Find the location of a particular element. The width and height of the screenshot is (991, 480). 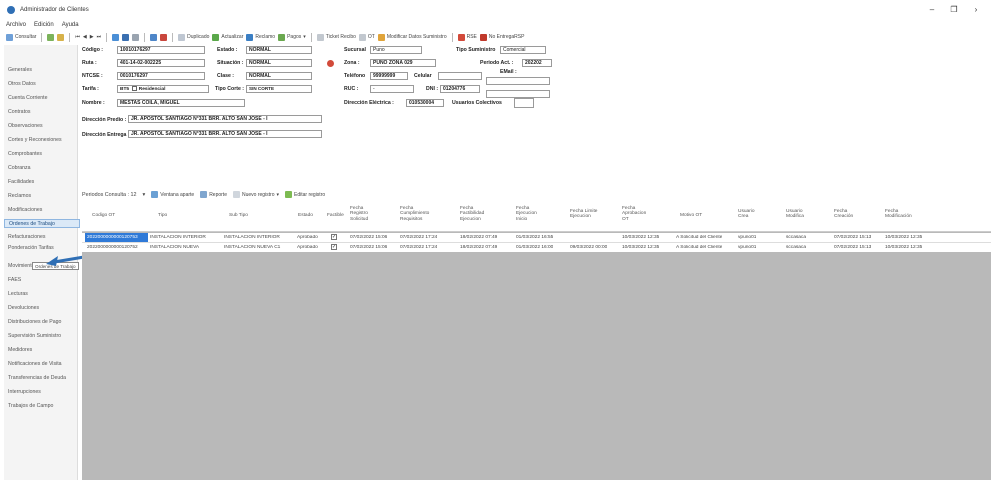

cell-usuario-modifica: sccasaca is located at coordinates (796, 247).